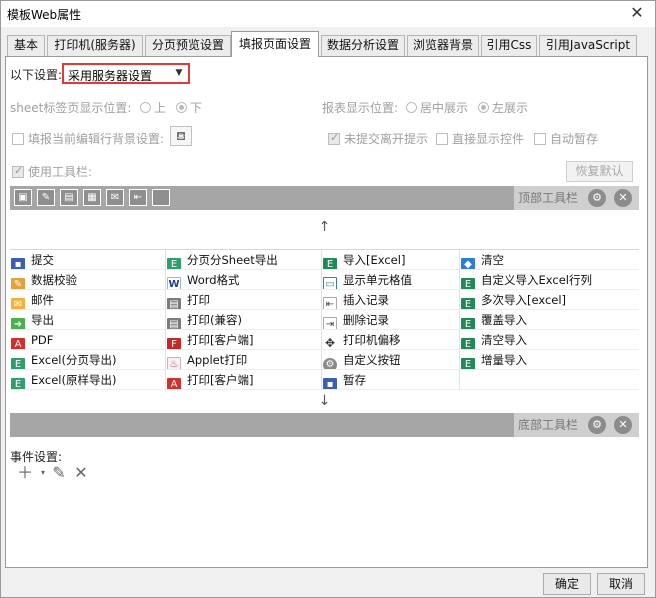  Describe the element at coordinates (36, 75) in the screenshot. I see `setting-label: 以下设置:` at that location.